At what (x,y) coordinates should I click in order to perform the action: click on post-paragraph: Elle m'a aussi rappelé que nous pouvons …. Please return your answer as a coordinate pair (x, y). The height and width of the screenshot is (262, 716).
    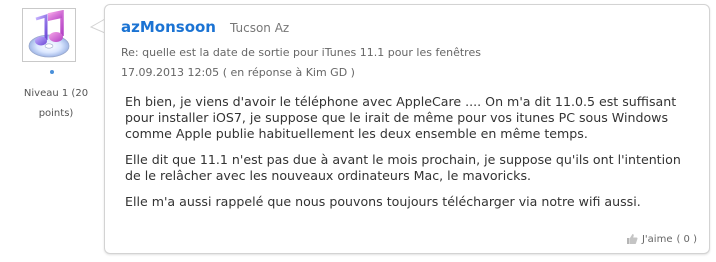
    Looking at the image, I should click on (383, 201).